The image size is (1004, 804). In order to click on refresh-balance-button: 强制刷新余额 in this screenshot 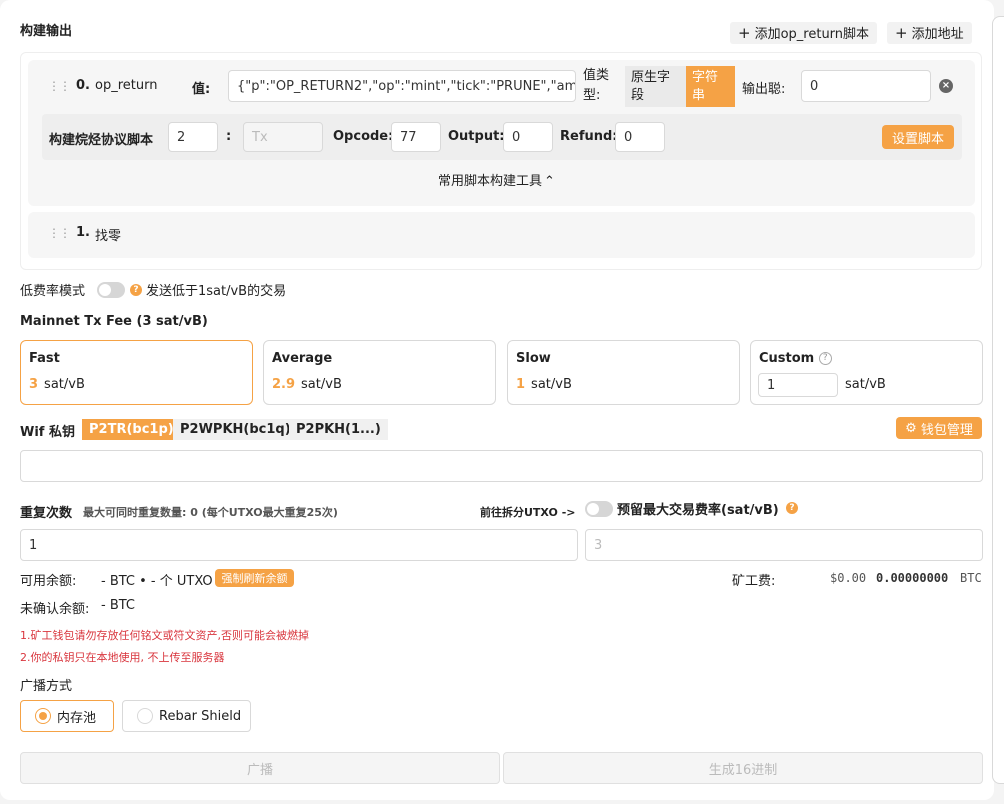, I will do `click(254, 578)`.